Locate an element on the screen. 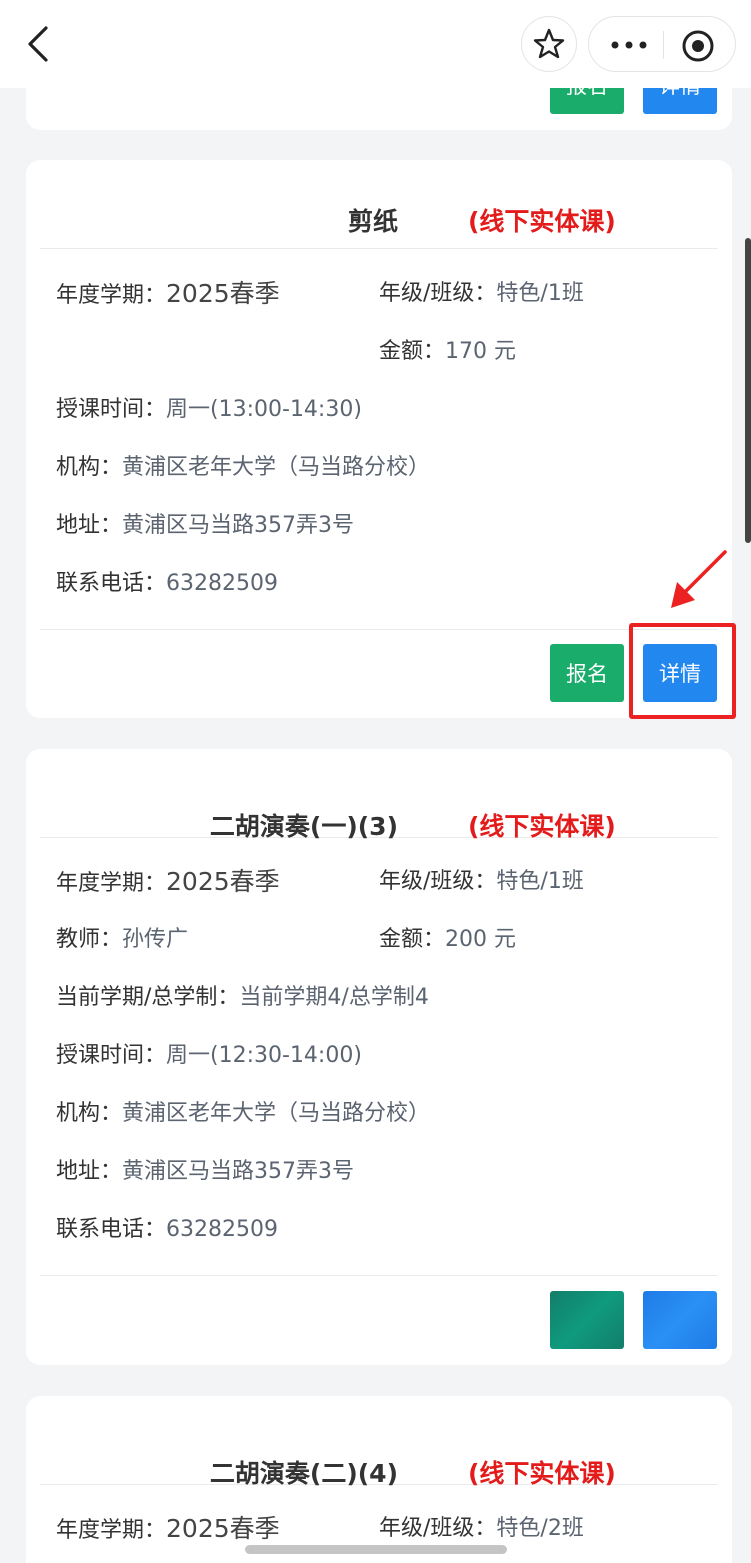 The height and width of the screenshot is (1563, 751). scrollbar-thumb is located at coordinates (748, 390).